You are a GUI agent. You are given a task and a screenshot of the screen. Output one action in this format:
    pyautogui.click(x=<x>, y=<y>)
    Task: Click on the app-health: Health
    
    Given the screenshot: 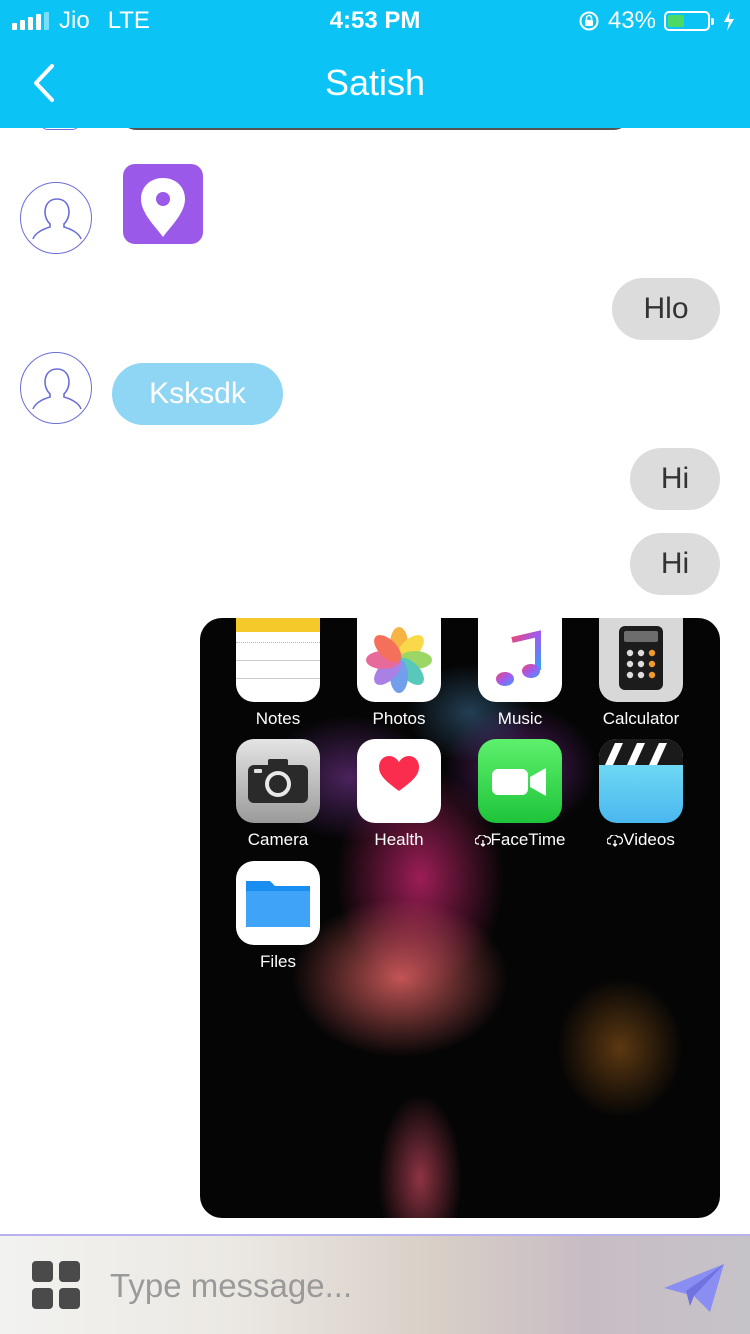 What is the action you would take?
    pyautogui.click(x=399, y=794)
    